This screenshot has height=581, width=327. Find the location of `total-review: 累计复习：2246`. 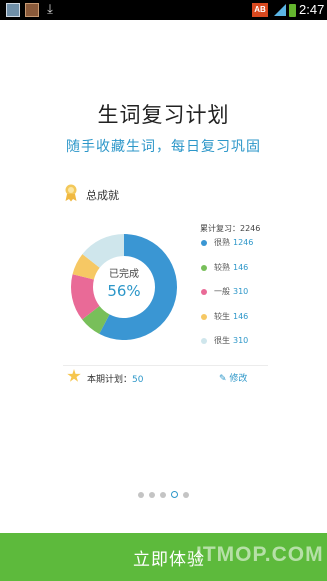

total-review: 累计复习：2246 is located at coordinates (230, 228).